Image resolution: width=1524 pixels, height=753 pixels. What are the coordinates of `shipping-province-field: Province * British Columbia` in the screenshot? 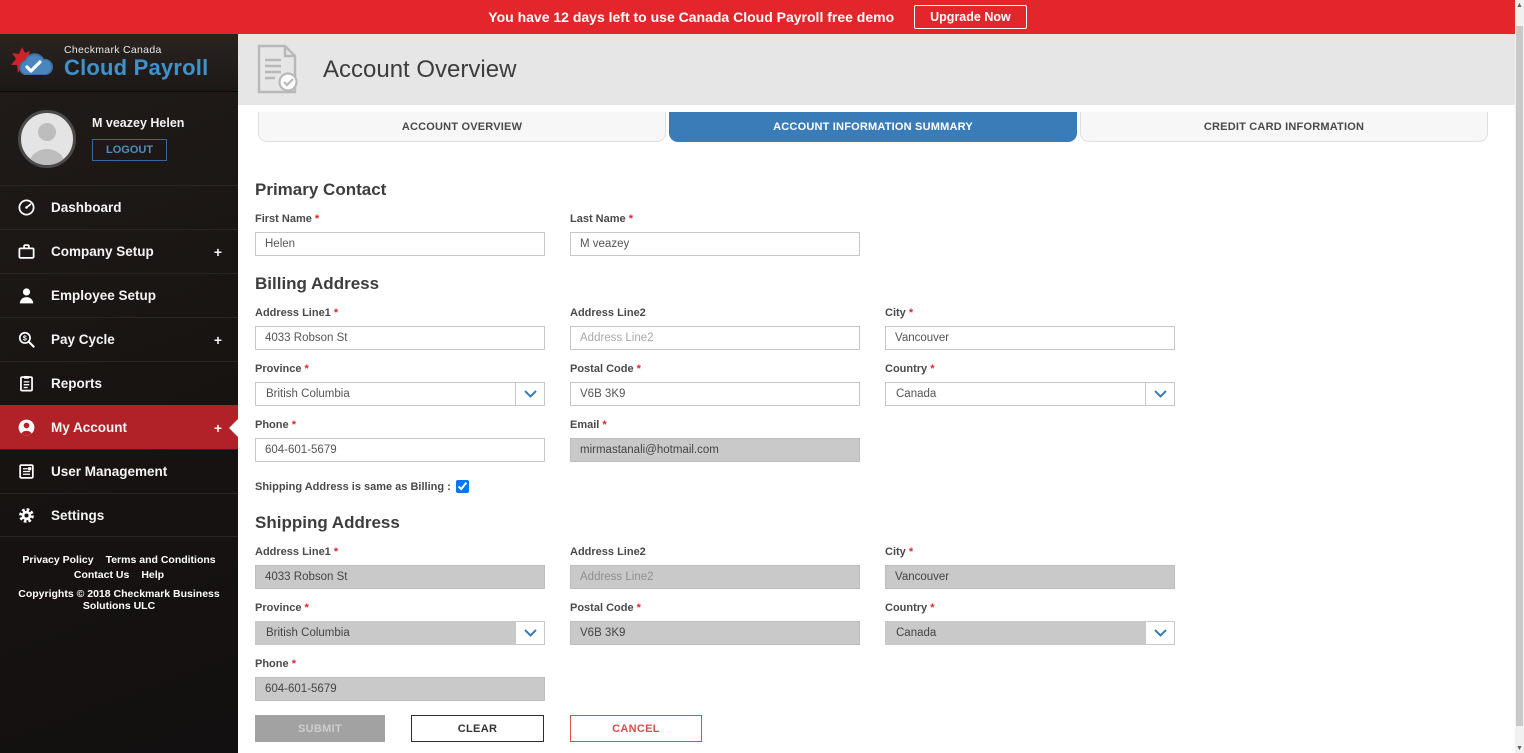 It's located at (400, 623).